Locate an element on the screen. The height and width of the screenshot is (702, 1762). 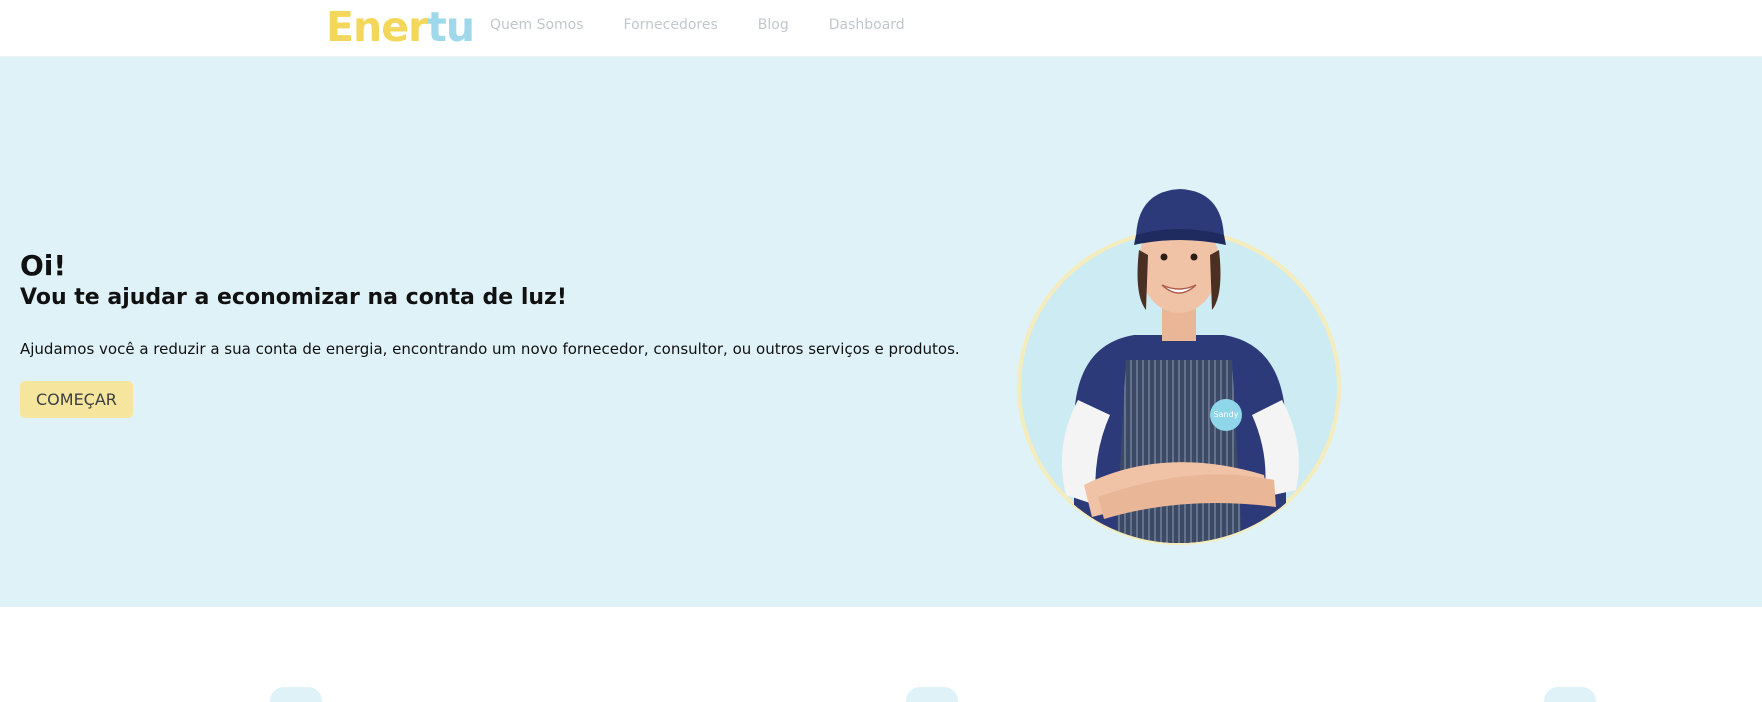
assistant-illustration is located at coordinates (1180, 366).